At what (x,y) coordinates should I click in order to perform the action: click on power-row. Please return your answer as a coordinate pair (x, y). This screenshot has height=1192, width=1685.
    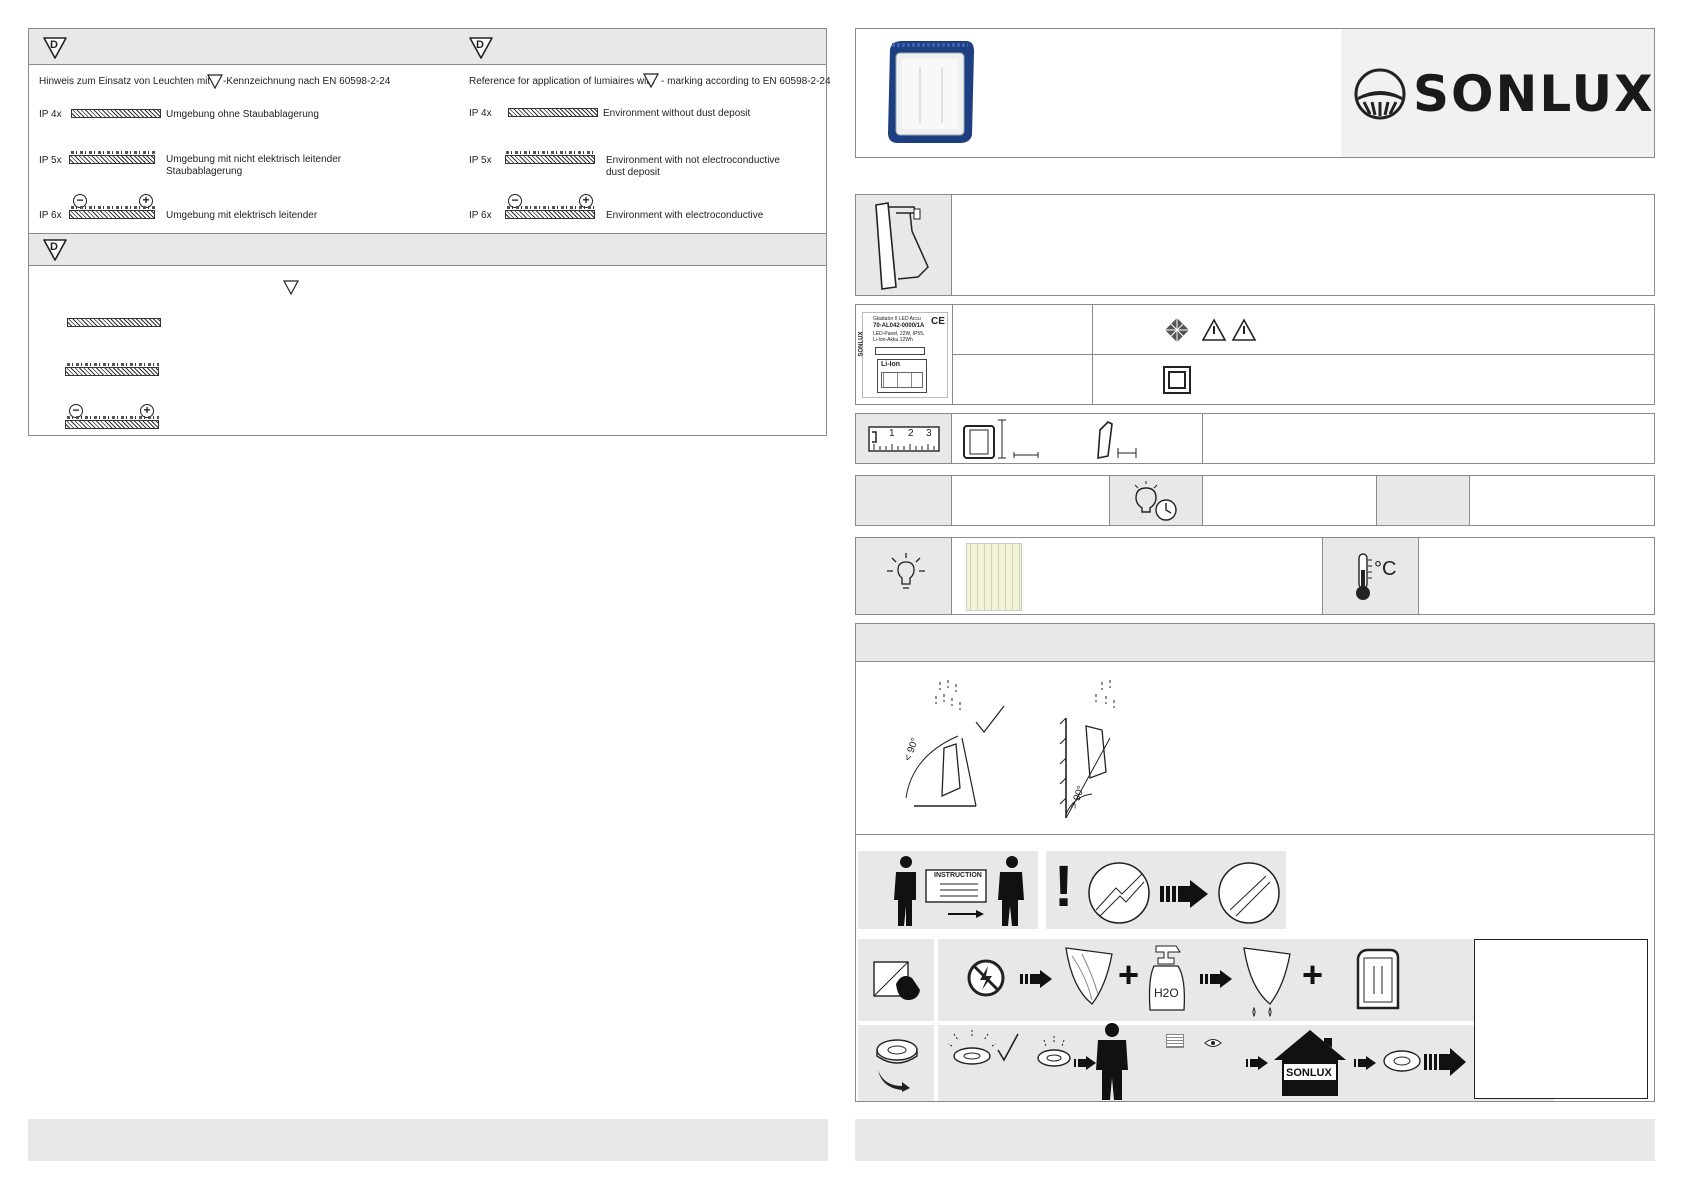
    Looking at the image, I should click on (1255, 500).